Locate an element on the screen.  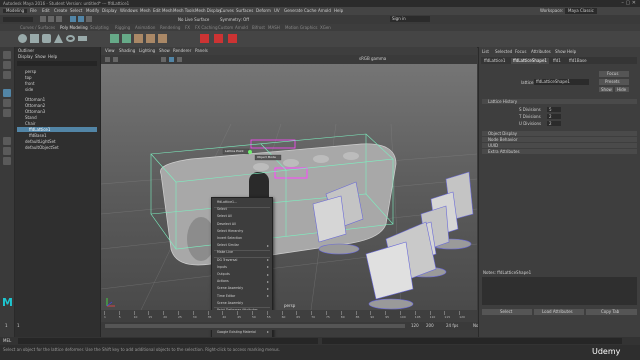
start-time-field: 1 is located at coordinates (6, 326).